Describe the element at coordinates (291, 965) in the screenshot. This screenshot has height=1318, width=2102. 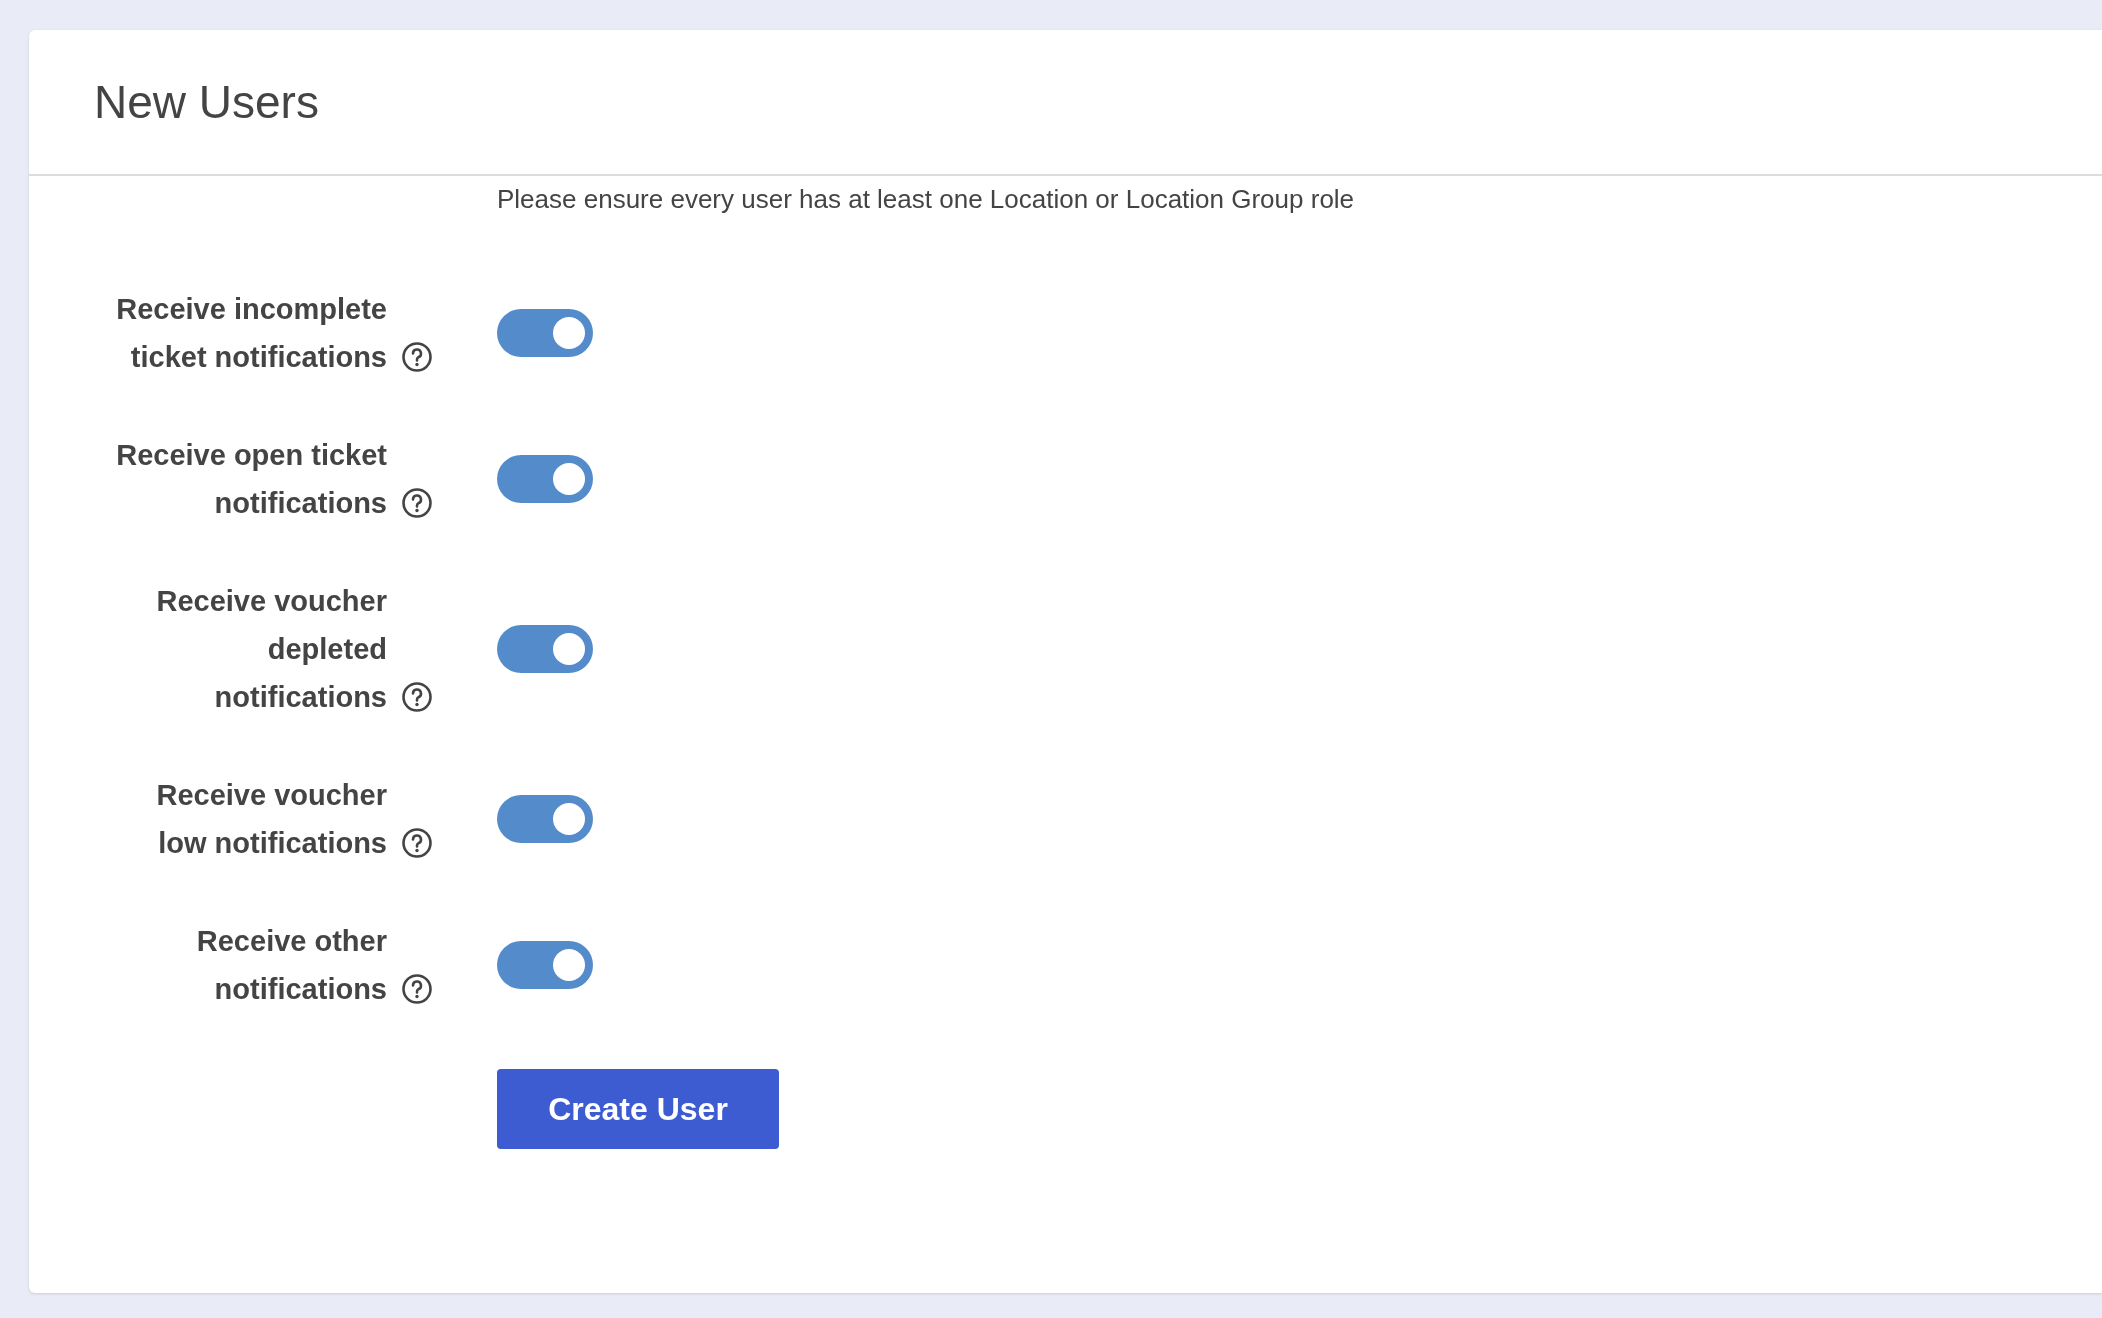
I see `setting-label: Receive other notifications` at that location.